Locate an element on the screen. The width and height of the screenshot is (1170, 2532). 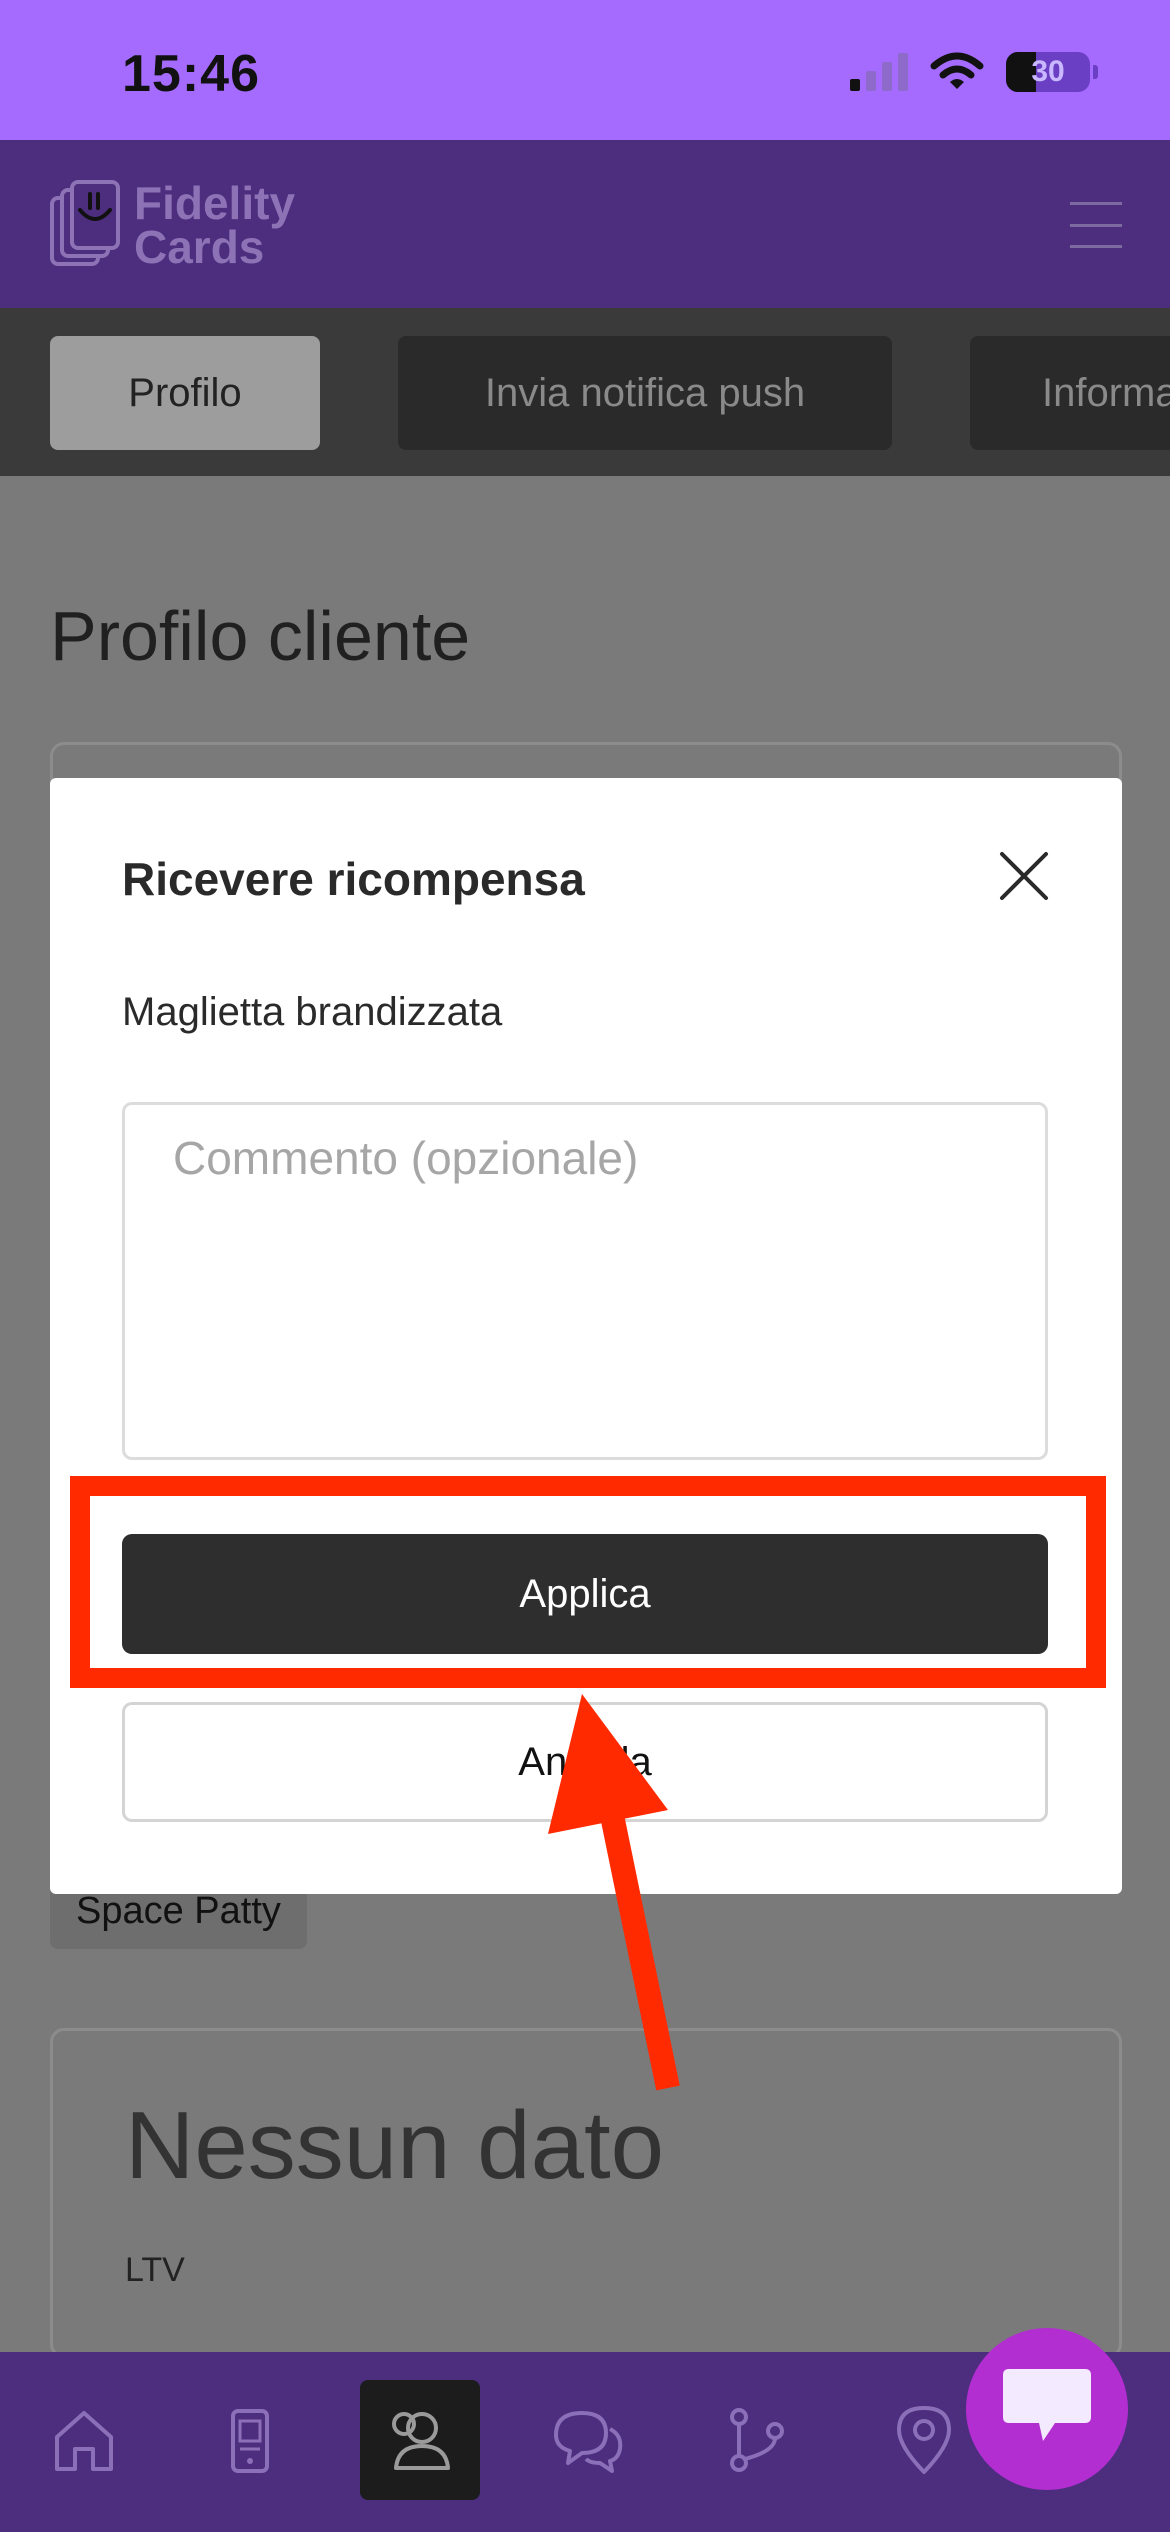
nav-device is located at coordinates (250, 2440).